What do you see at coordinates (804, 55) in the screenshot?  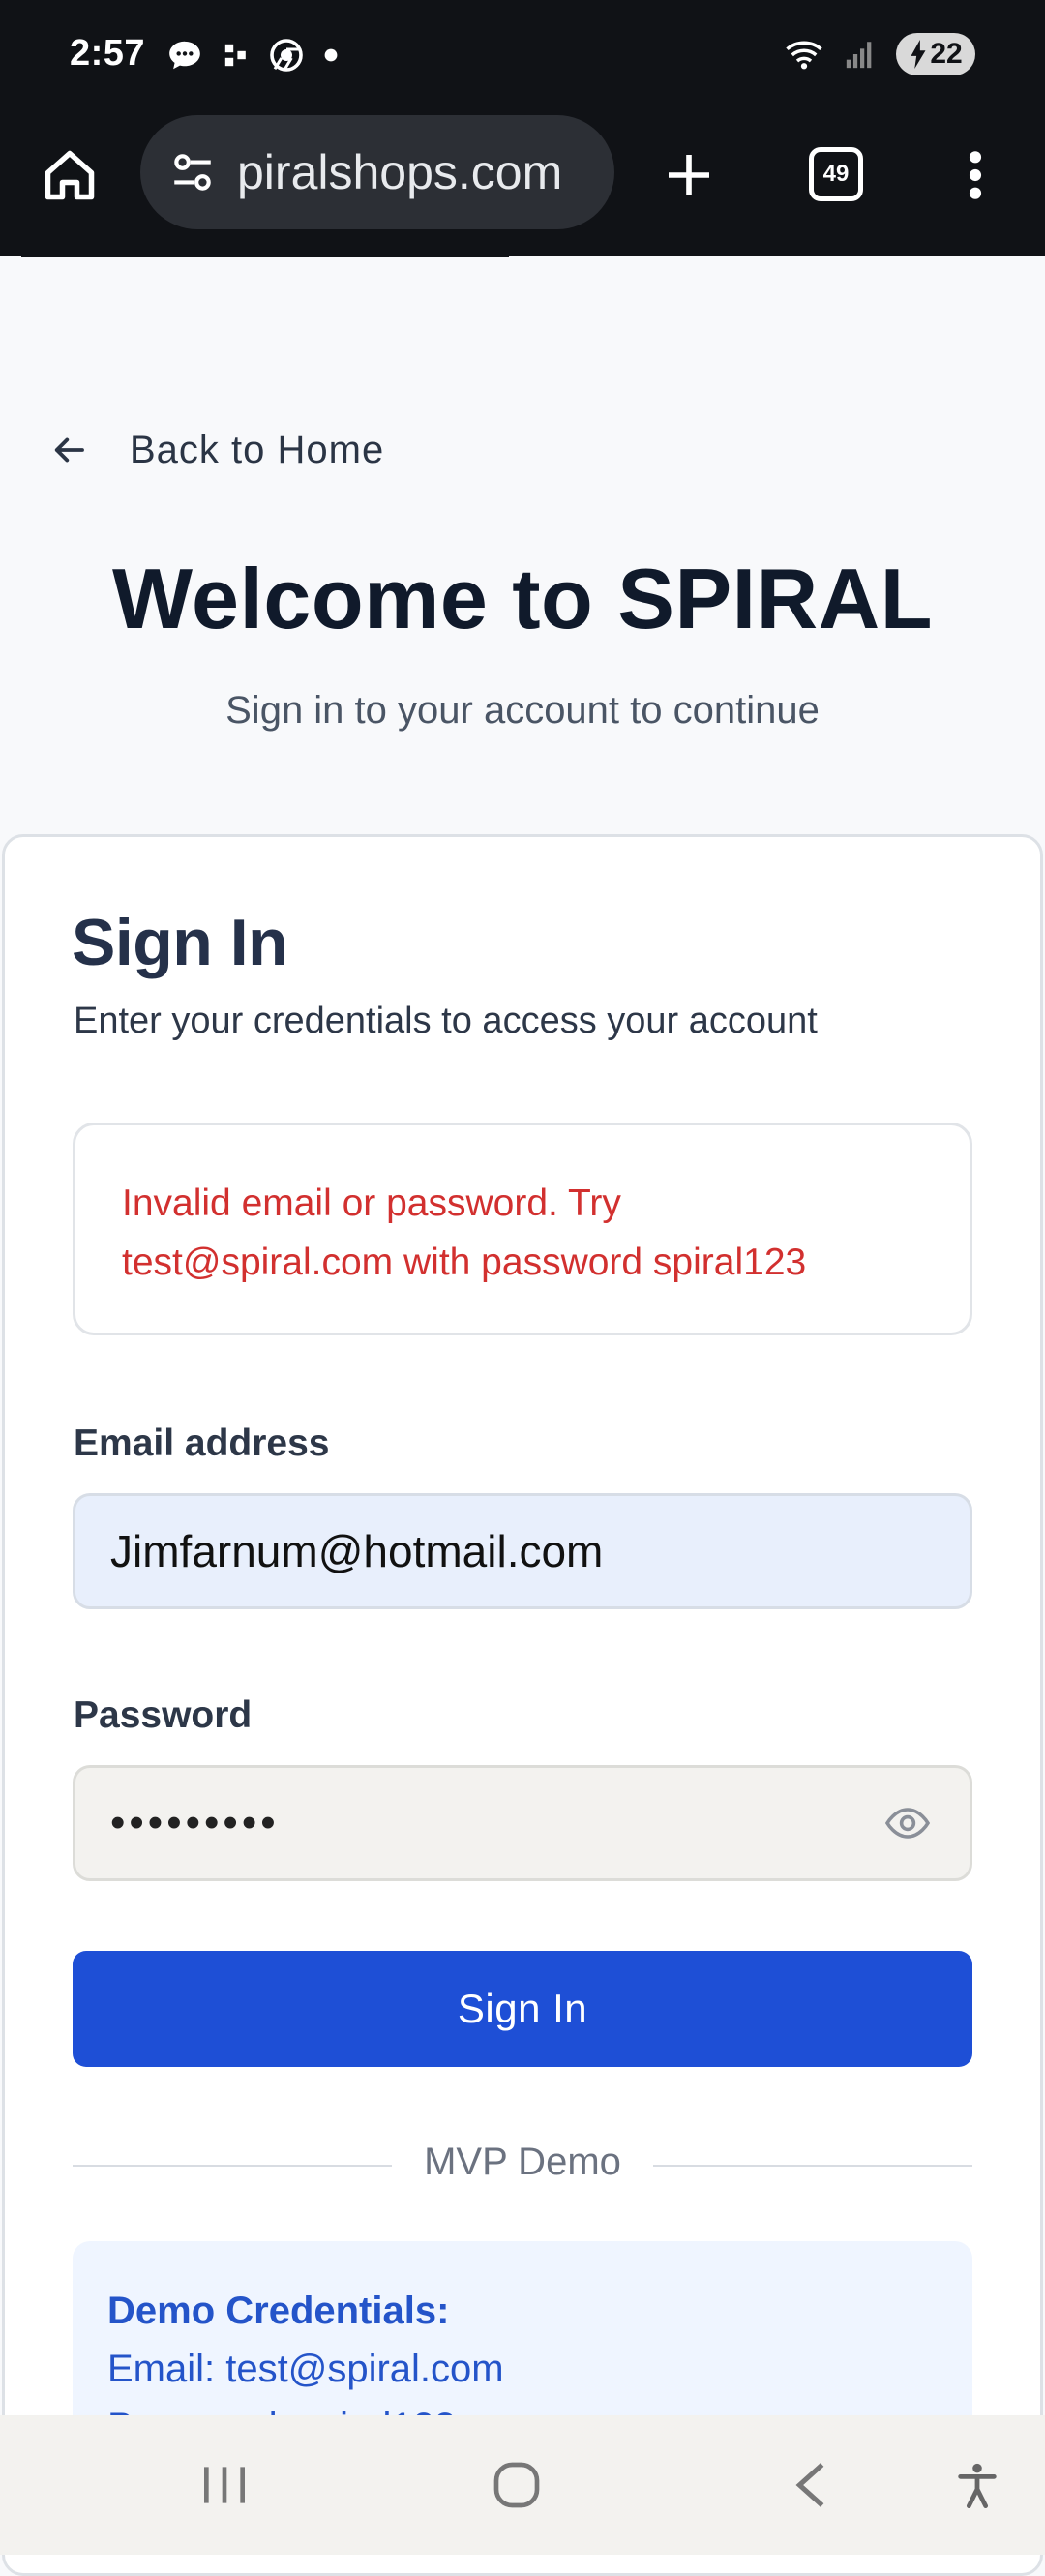 I see `wifi-icon` at bounding box center [804, 55].